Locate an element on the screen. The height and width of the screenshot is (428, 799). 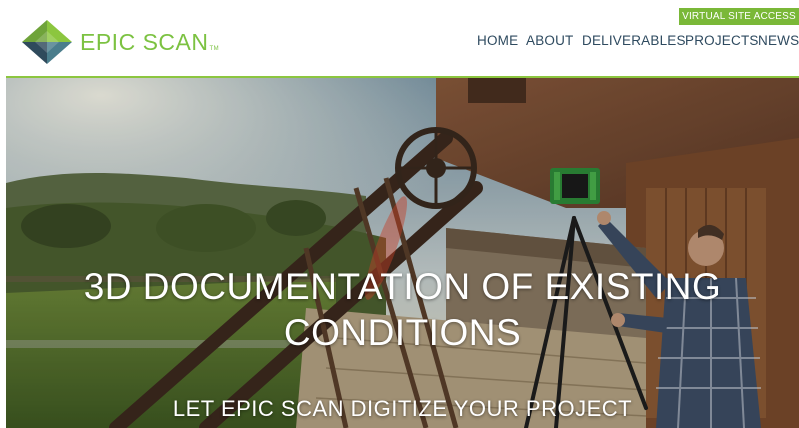
nav-news: NEWS is located at coordinates (778, 40).